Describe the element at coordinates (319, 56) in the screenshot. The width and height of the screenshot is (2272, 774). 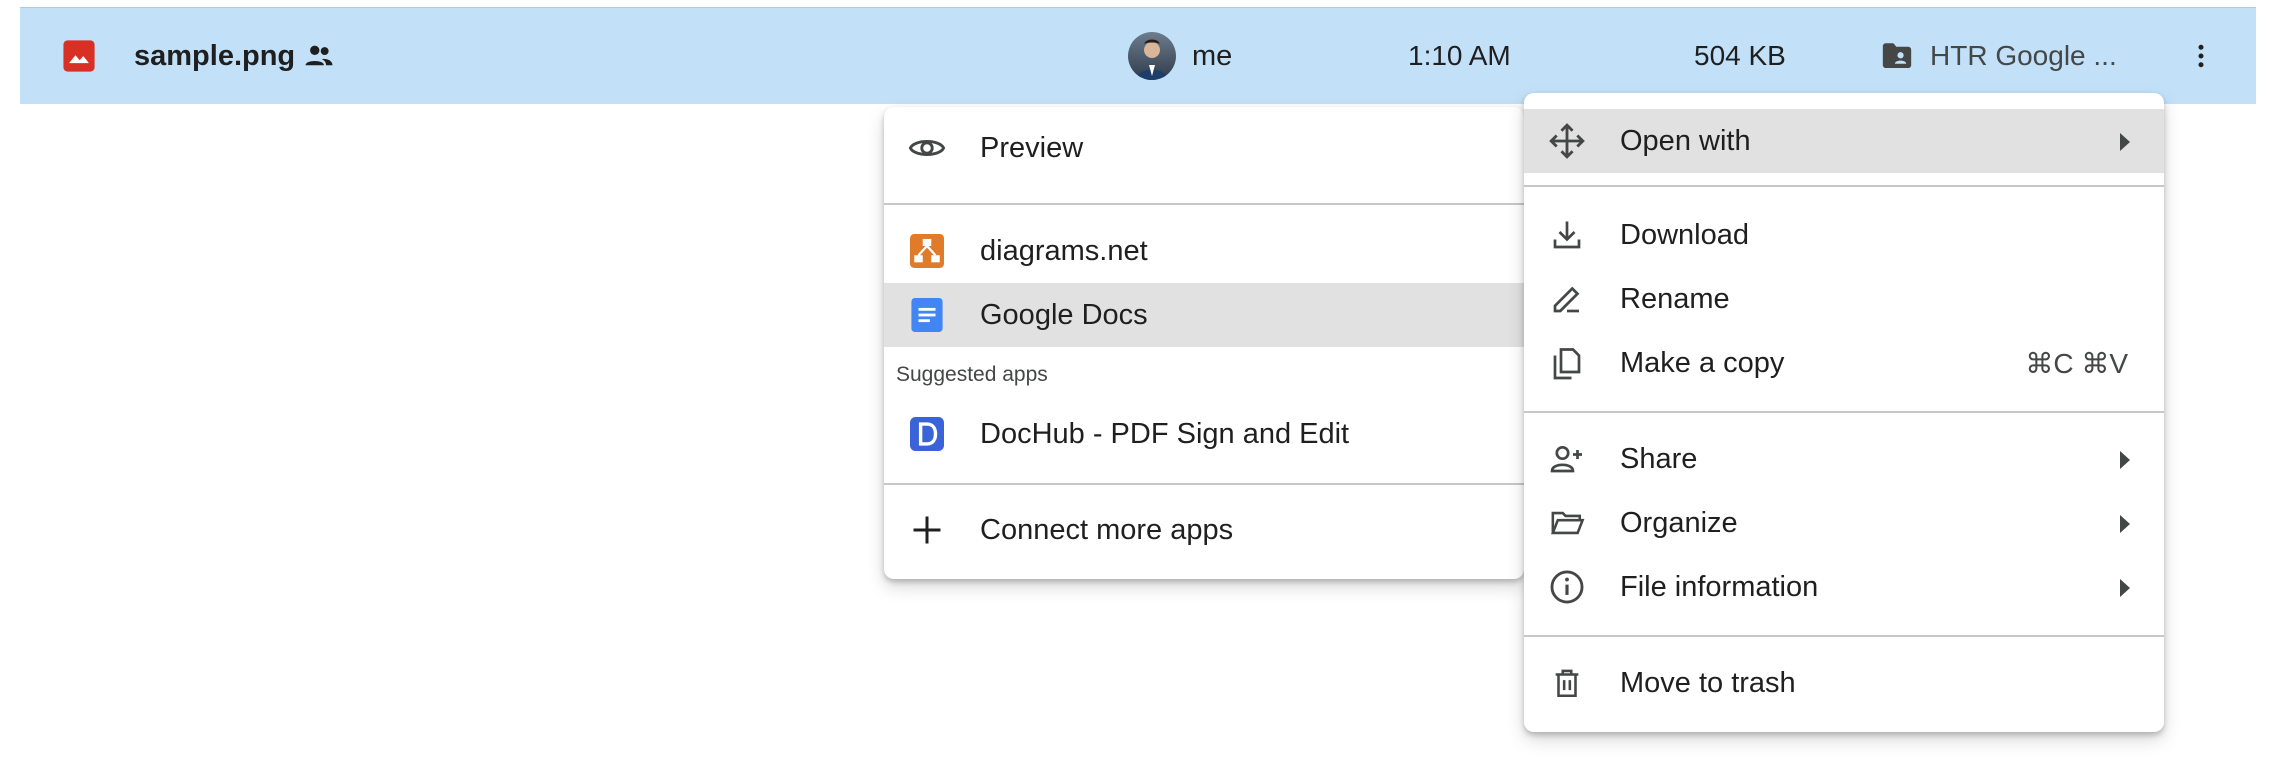
I see `people-icon` at that location.